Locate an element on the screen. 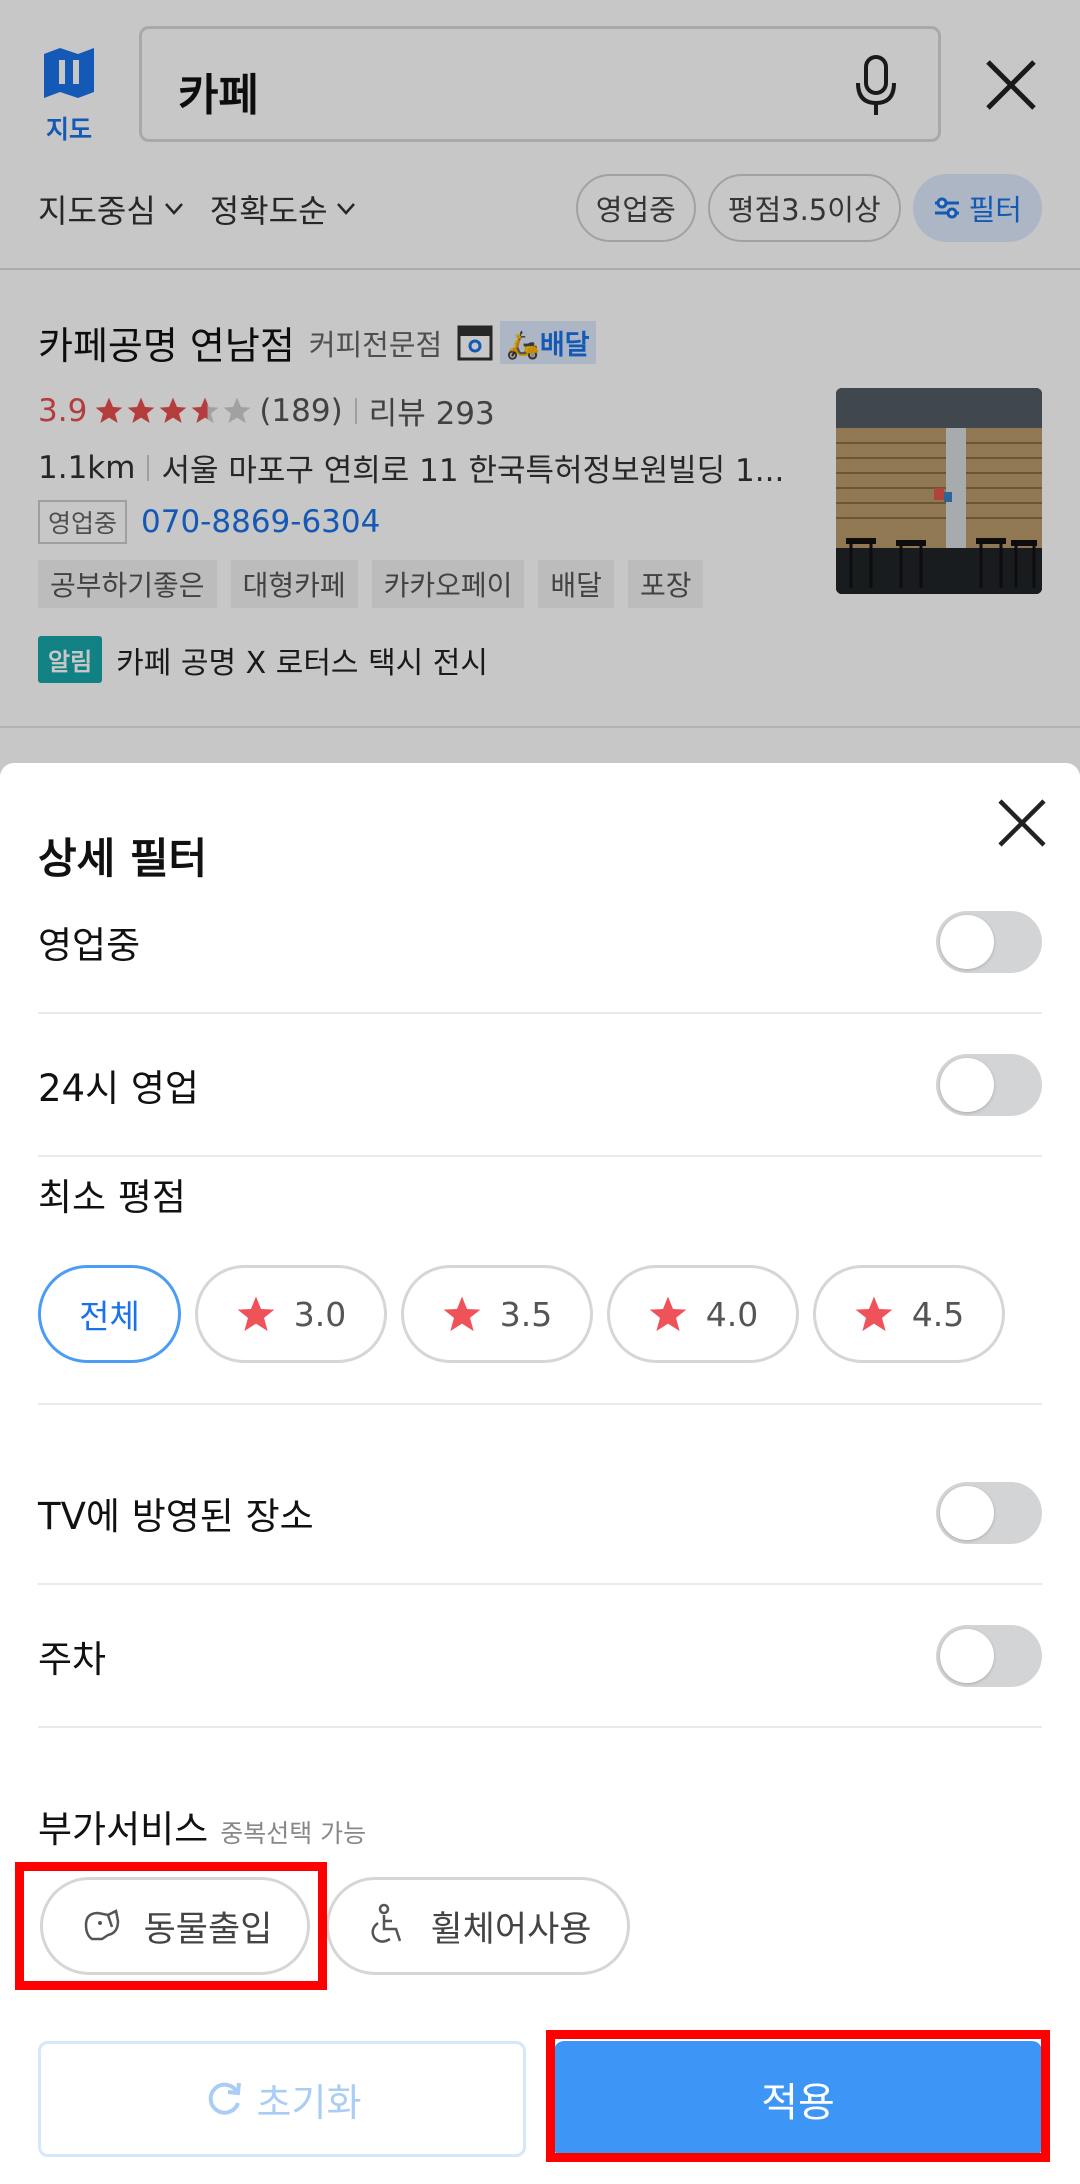  extra-services-header: 부가서비스 중복선택 가능 is located at coordinates (202, 1826).